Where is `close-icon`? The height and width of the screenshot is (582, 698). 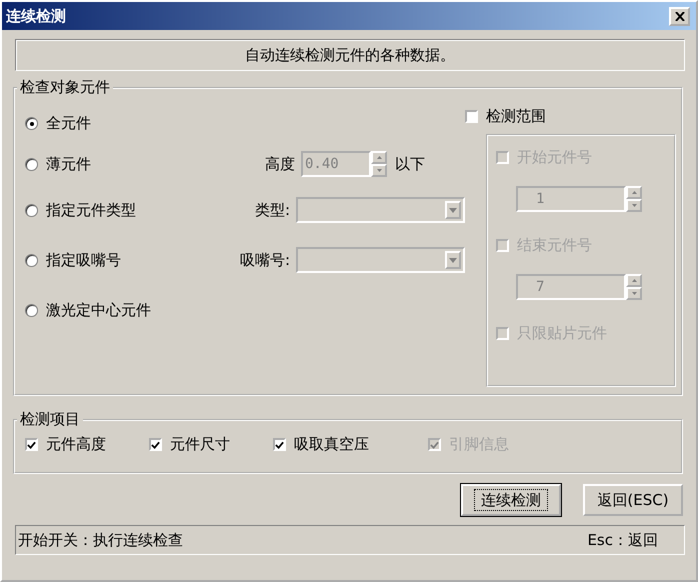 close-icon is located at coordinates (679, 16).